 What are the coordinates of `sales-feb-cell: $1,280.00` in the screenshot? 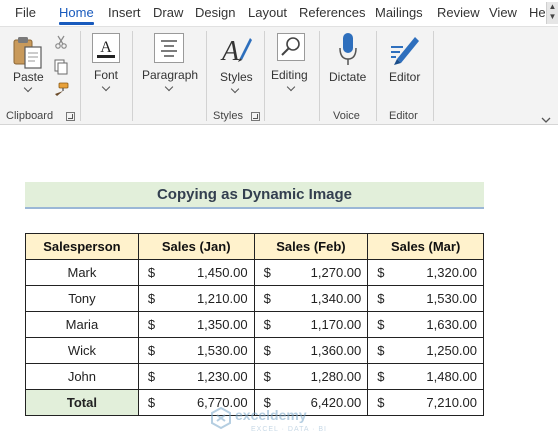 It's located at (311, 376).